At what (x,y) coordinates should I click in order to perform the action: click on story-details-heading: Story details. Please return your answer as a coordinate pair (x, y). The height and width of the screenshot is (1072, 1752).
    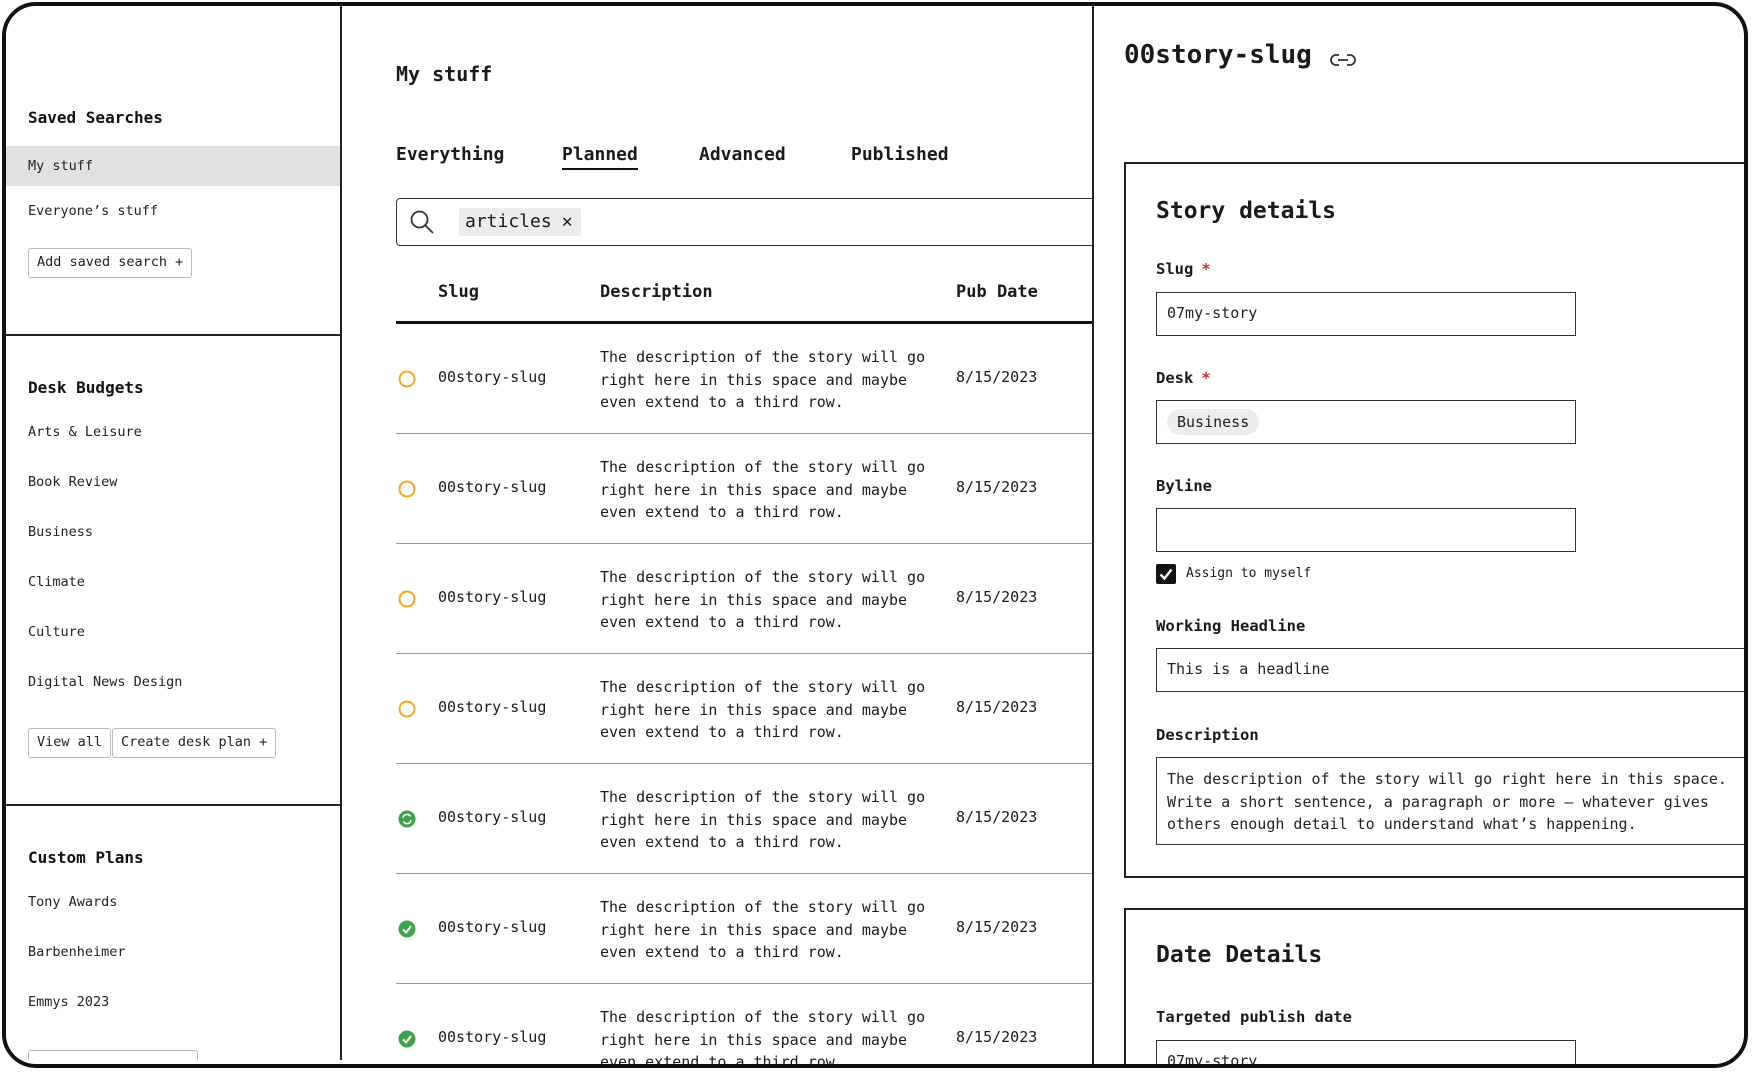
    Looking at the image, I should click on (1246, 211).